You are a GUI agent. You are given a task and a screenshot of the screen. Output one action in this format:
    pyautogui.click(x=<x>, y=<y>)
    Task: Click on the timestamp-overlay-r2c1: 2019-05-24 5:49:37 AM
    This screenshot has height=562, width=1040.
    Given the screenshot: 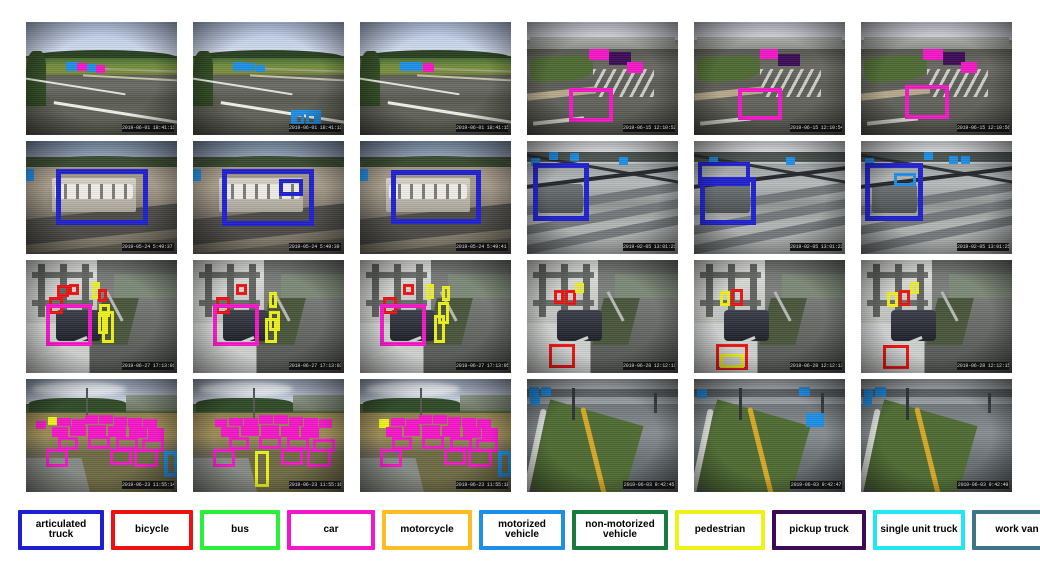 What is the action you would take?
    pyautogui.click(x=148, y=247)
    